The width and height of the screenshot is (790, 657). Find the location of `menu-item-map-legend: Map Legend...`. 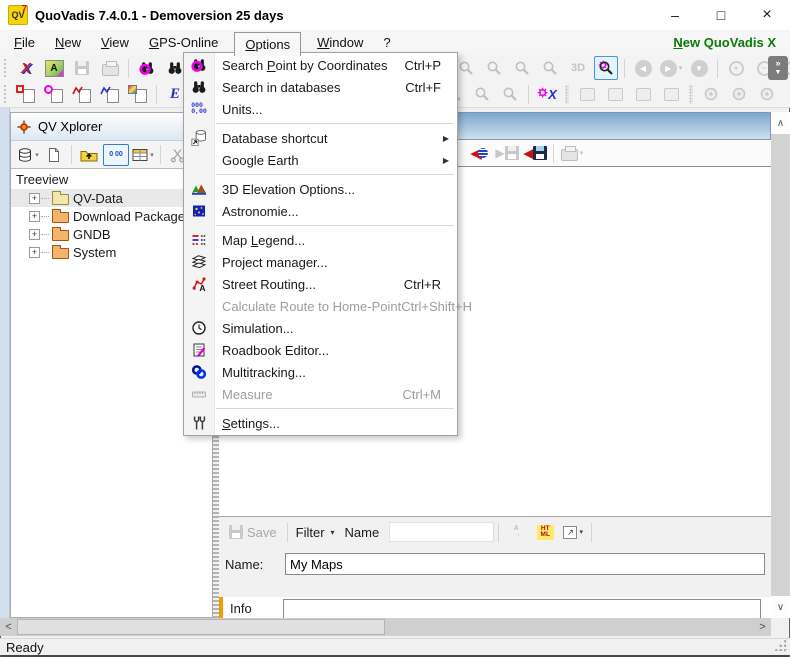

menu-item-map-legend: Map Legend... is located at coordinates (320, 240).